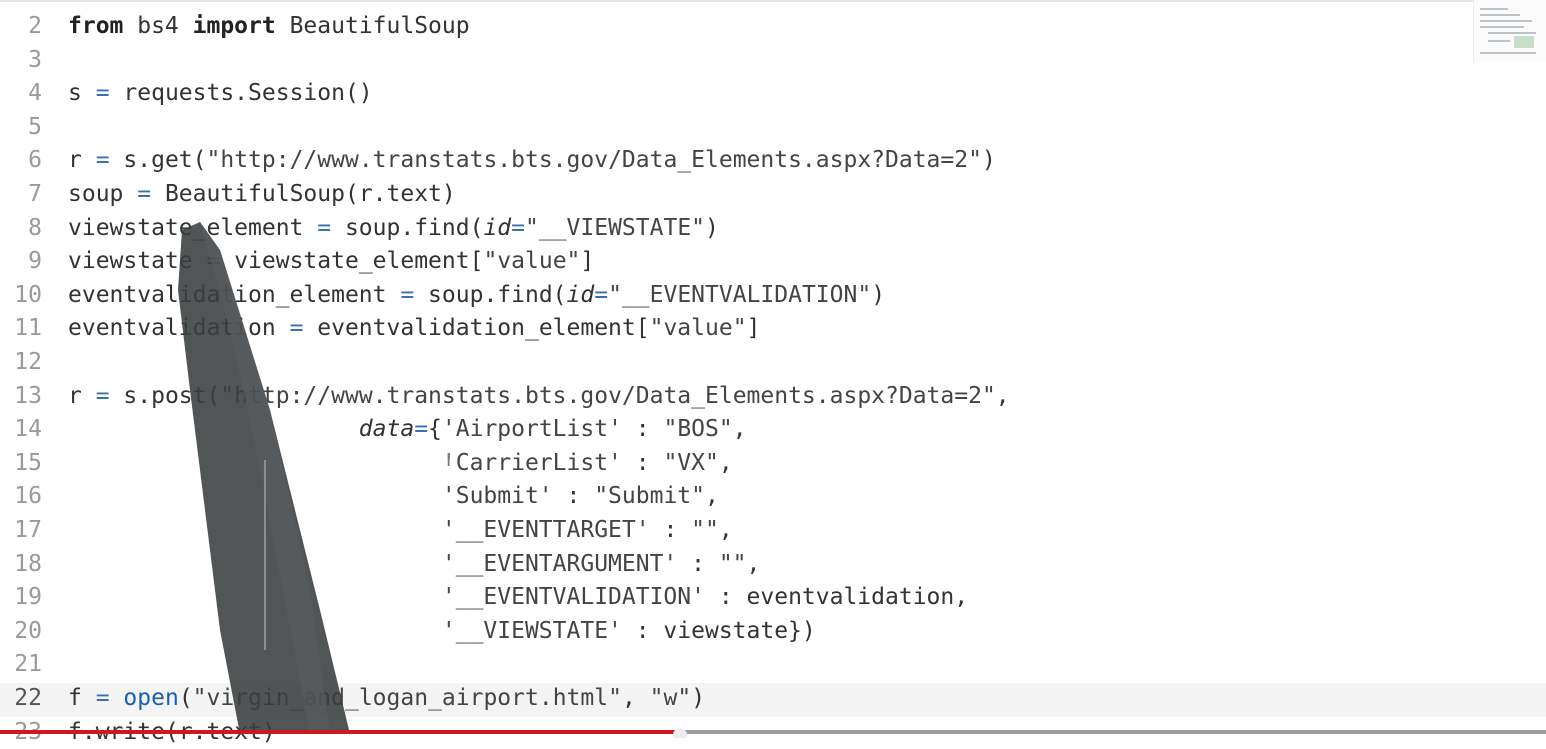 The width and height of the screenshot is (1546, 749). What do you see at coordinates (476, 328) in the screenshot?
I see `code-text: eventvalidation_element[` at bounding box center [476, 328].